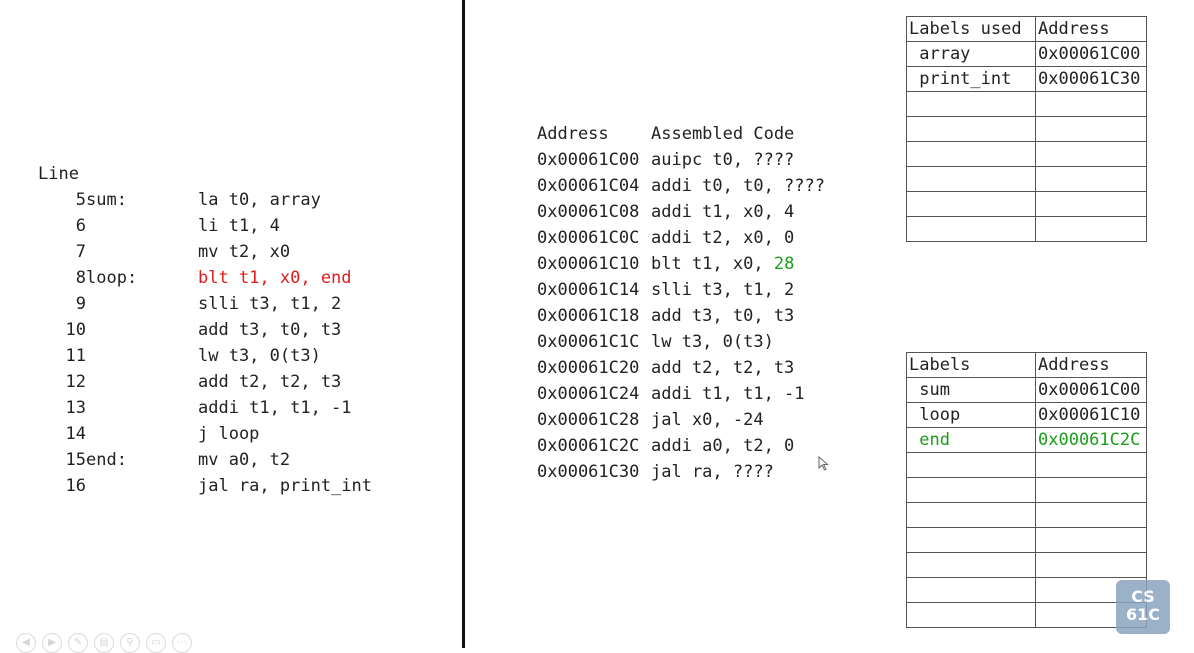  I want to click on vertical-divider, so click(463, 324).